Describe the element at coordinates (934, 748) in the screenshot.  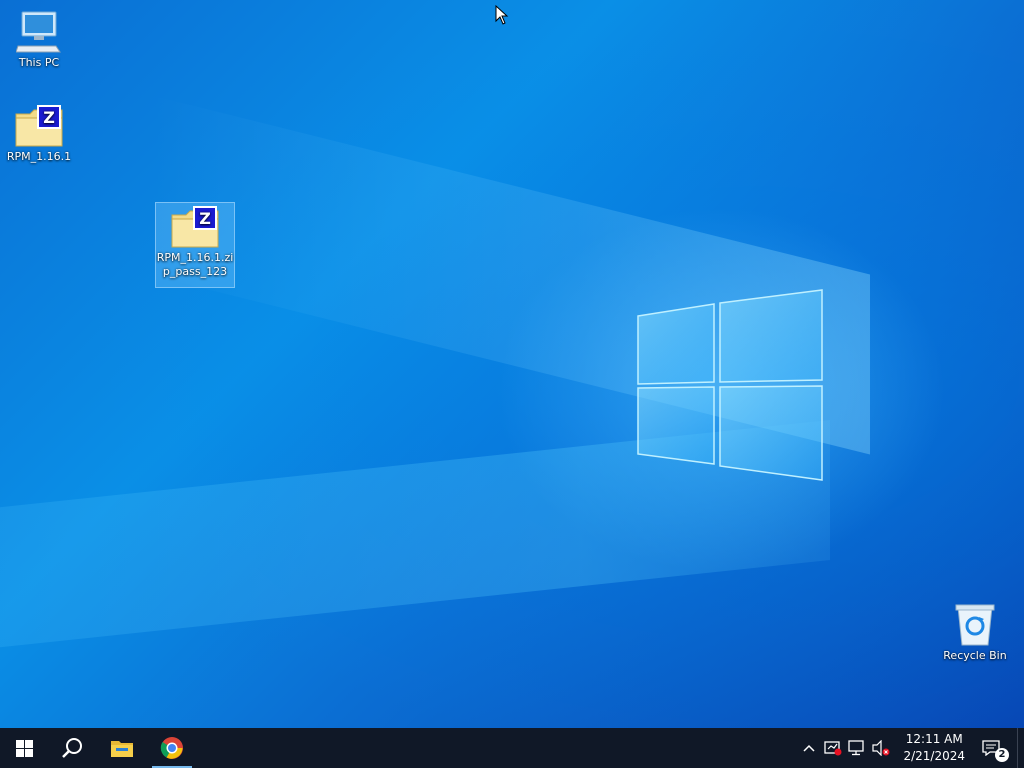
I see `clock: 12:11 AM 2/21/2024` at that location.